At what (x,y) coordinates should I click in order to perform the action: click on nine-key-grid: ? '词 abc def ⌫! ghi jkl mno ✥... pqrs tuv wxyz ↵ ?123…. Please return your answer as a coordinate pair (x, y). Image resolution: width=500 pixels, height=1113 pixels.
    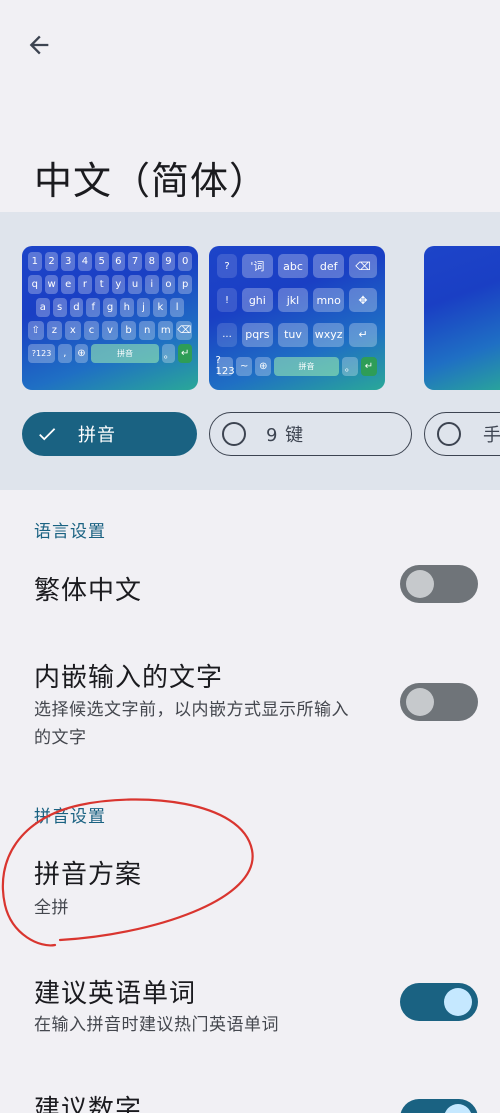
    Looking at the image, I should click on (297, 318).